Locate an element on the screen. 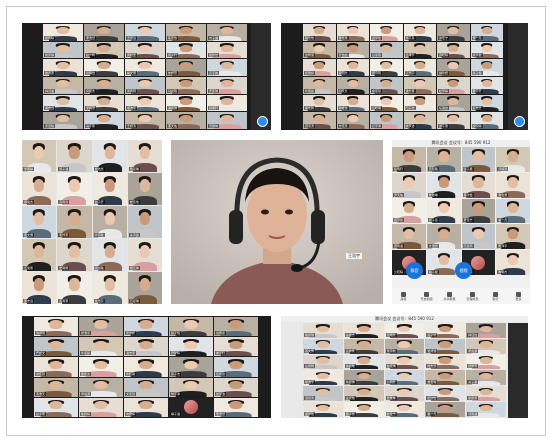  participant-tile: 欧佳宁 is located at coordinates (404, 409).